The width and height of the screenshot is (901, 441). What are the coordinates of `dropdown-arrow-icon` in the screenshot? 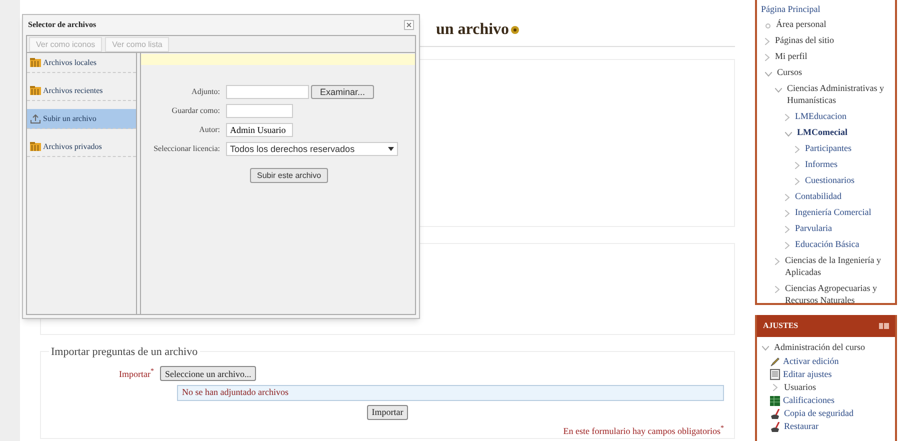 It's located at (391, 149).